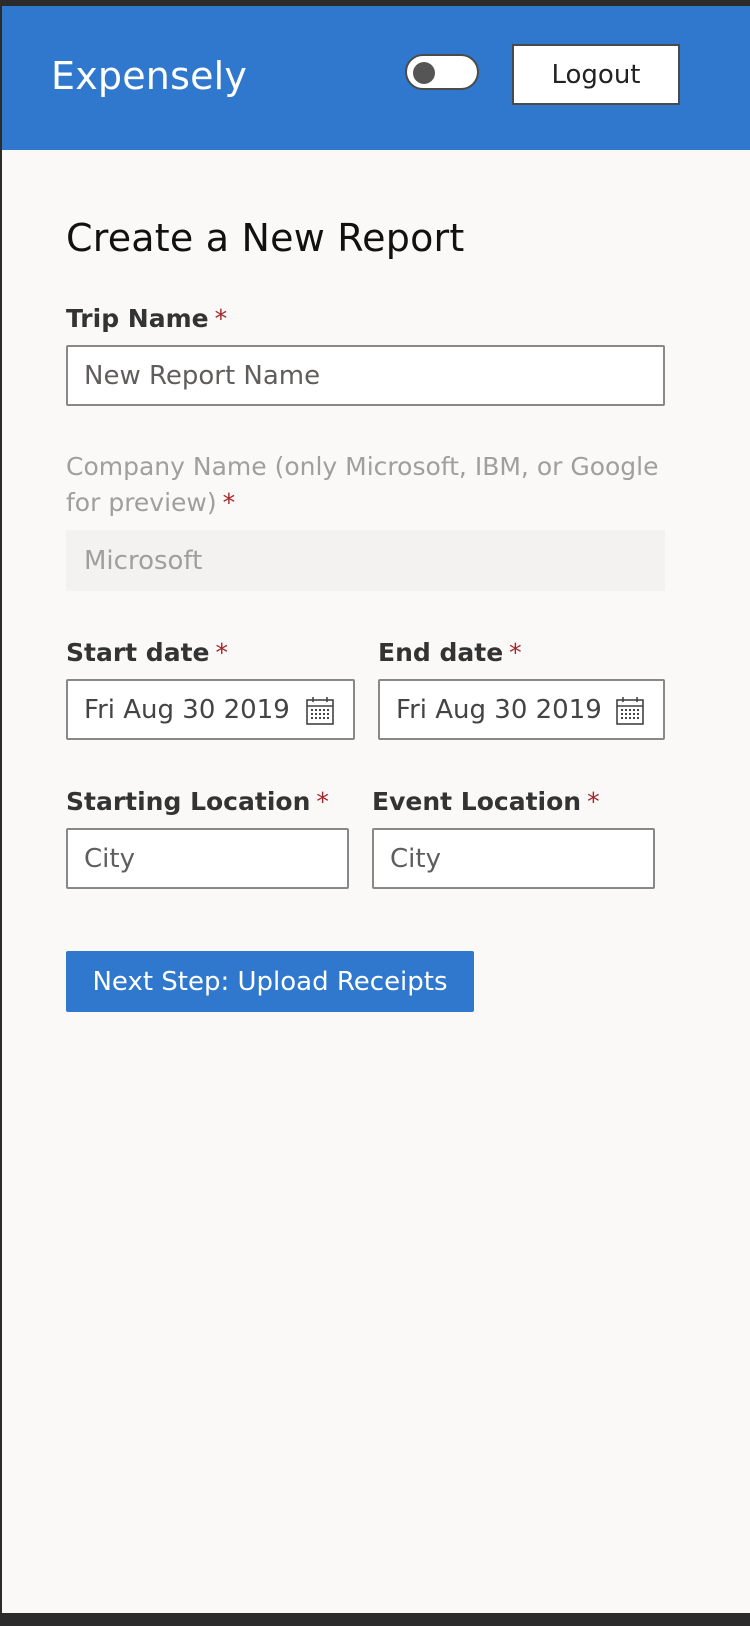 The image size is (750, 1626). I want to click on starting-location-placeholder: City, so click(109, 858).